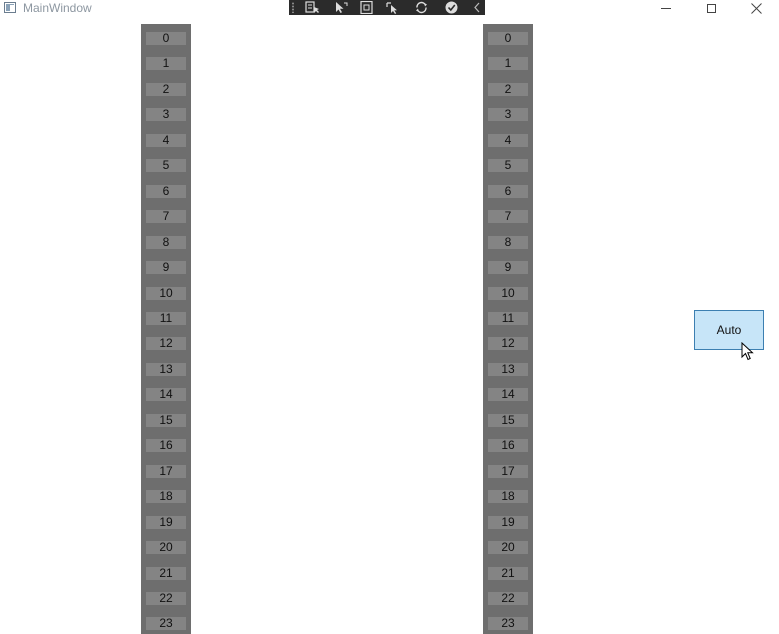  I want to click on right-list-item: 7, so click(508, 216).